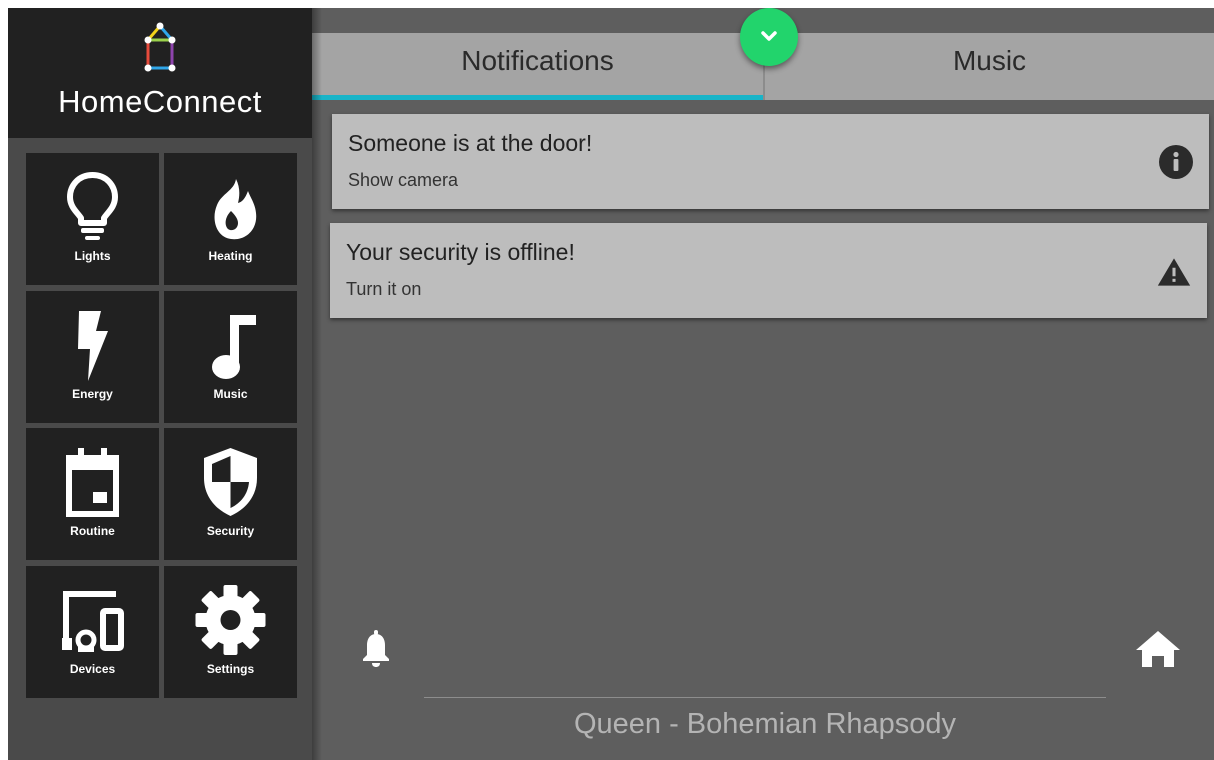  I want to click on notification-card: Someone is at the door! Show camera, so click(770, 161).